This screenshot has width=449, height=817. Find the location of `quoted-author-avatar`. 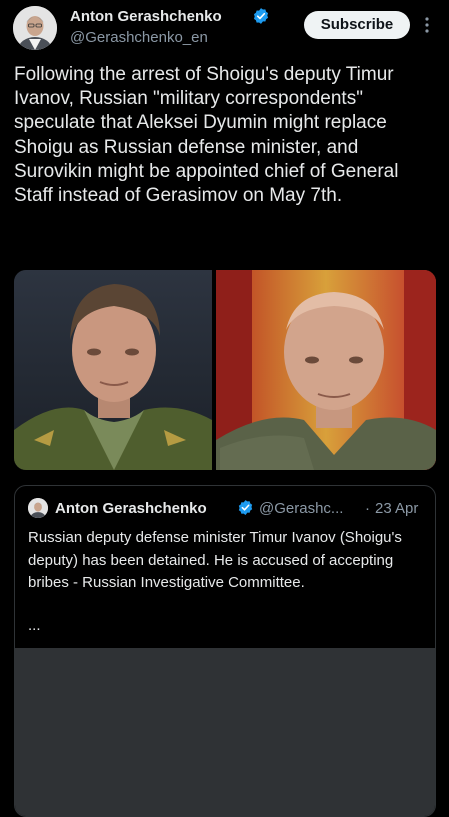

quoted-author-avatar is located at coordinates (38, 508).